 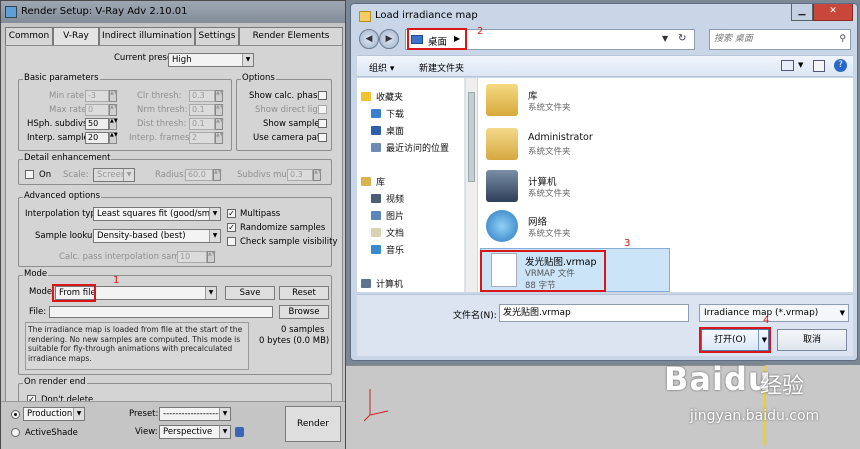 What do you see at coordinates (304, 312) in the screenshot?
I see `browse-button: Browse` at bounding box center [304, 312].